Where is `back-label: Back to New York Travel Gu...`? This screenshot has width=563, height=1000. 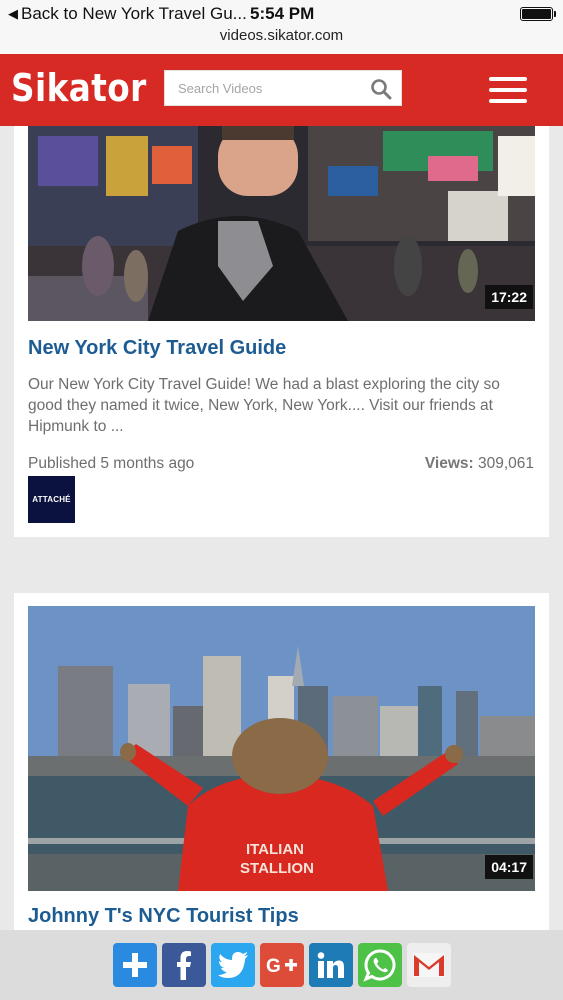
back-label: Back to New York Travel Gu... is located at coordinates (134, 13).